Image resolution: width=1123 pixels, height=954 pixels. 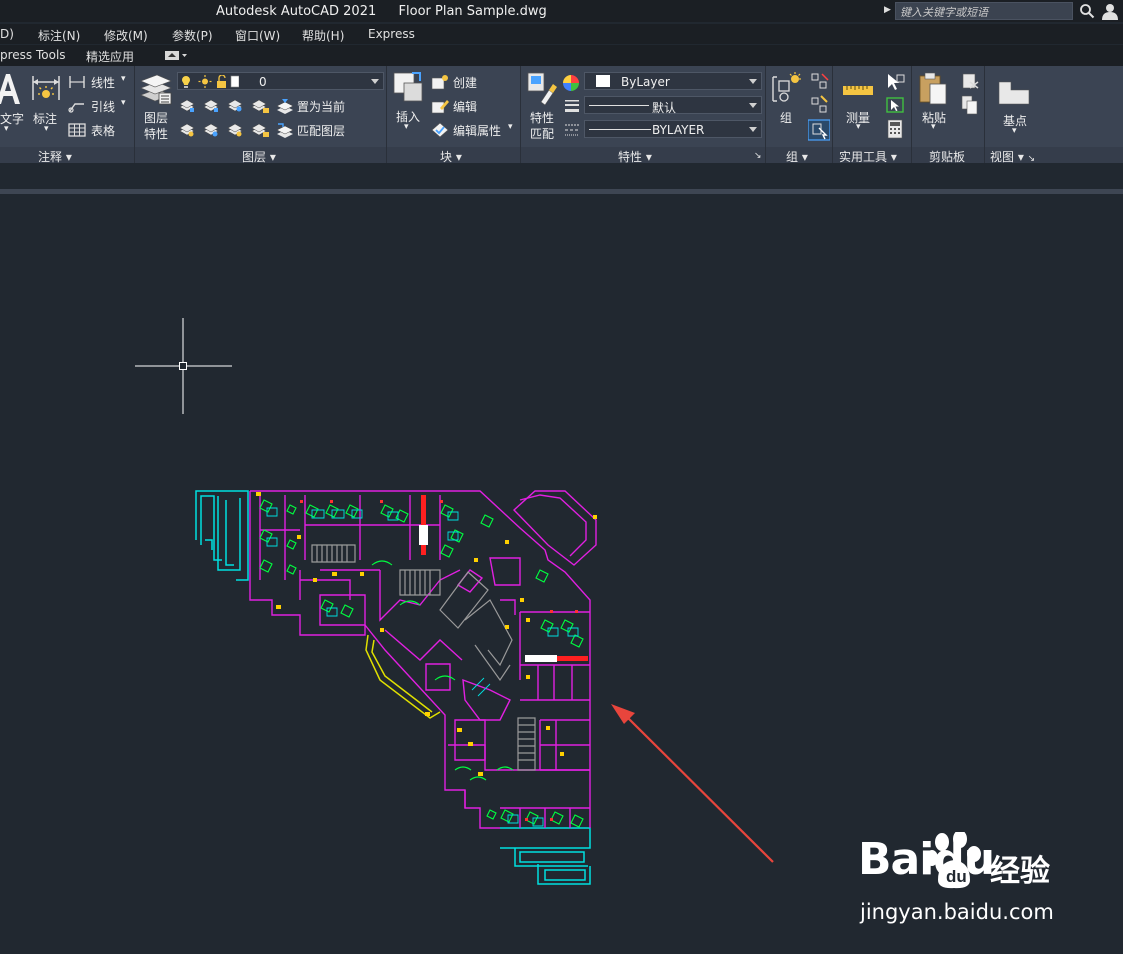 I want to click on leader-button: 引线, so click(x=103, y=106).